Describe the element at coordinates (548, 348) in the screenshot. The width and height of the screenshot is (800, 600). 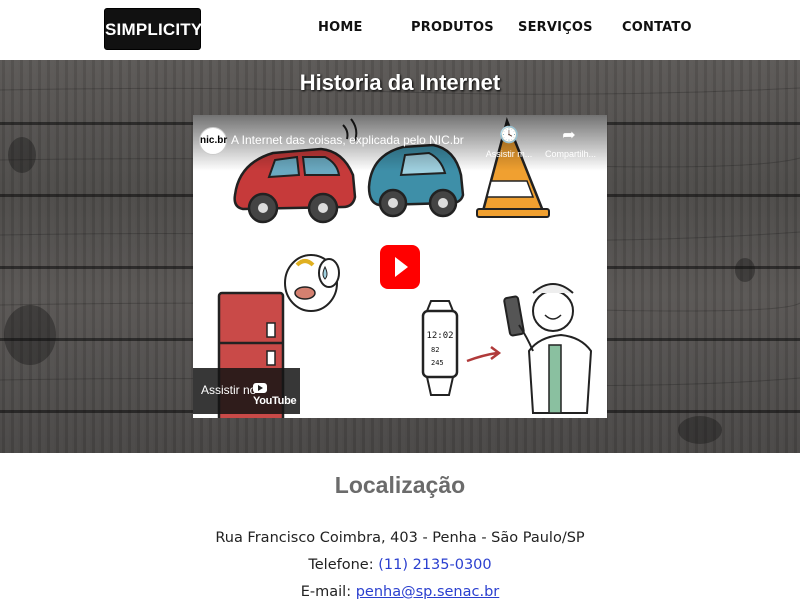
I see `doctor-illustration` at that location.